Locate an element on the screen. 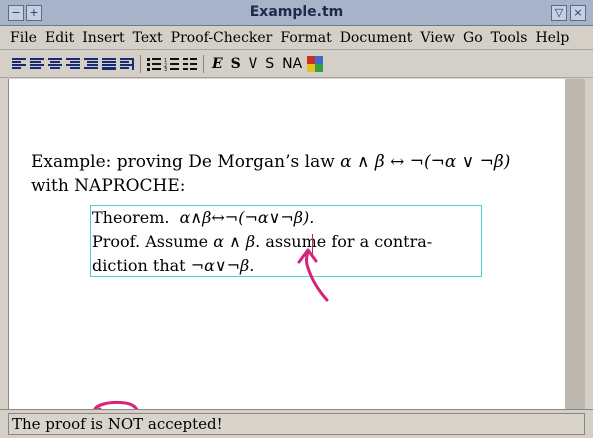 The width and height of the screenshot is (593, 438). window-title: Example.tm is located at coordinates (296, 12).